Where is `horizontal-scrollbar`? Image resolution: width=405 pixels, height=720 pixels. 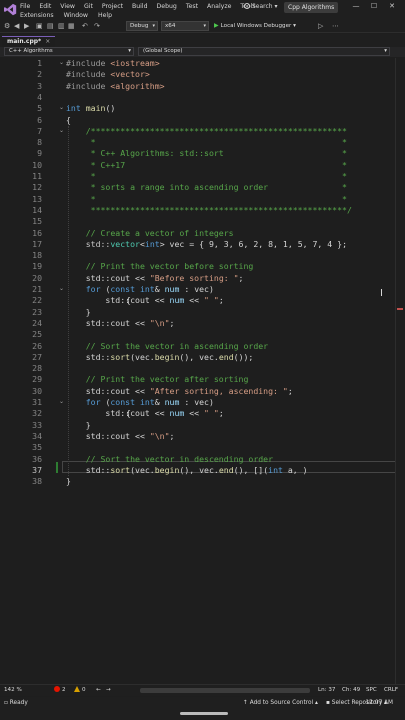
horizontal-scrollbar is located at coordinates (225, 690).